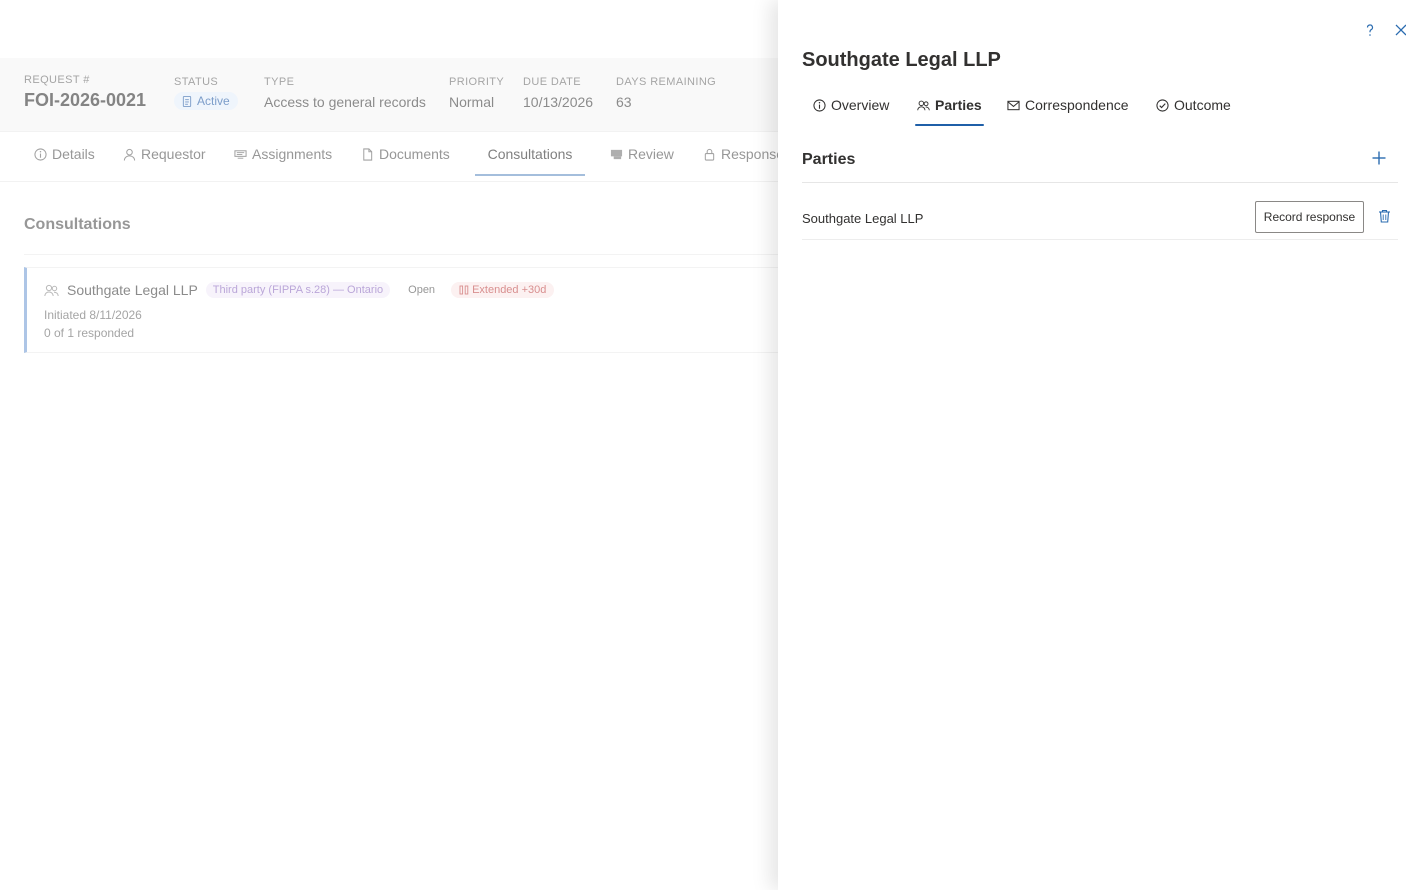 The width and height of the screenshot is (1406, 890). I want to click on tab-requestor: Requestor, so click(164, 154).